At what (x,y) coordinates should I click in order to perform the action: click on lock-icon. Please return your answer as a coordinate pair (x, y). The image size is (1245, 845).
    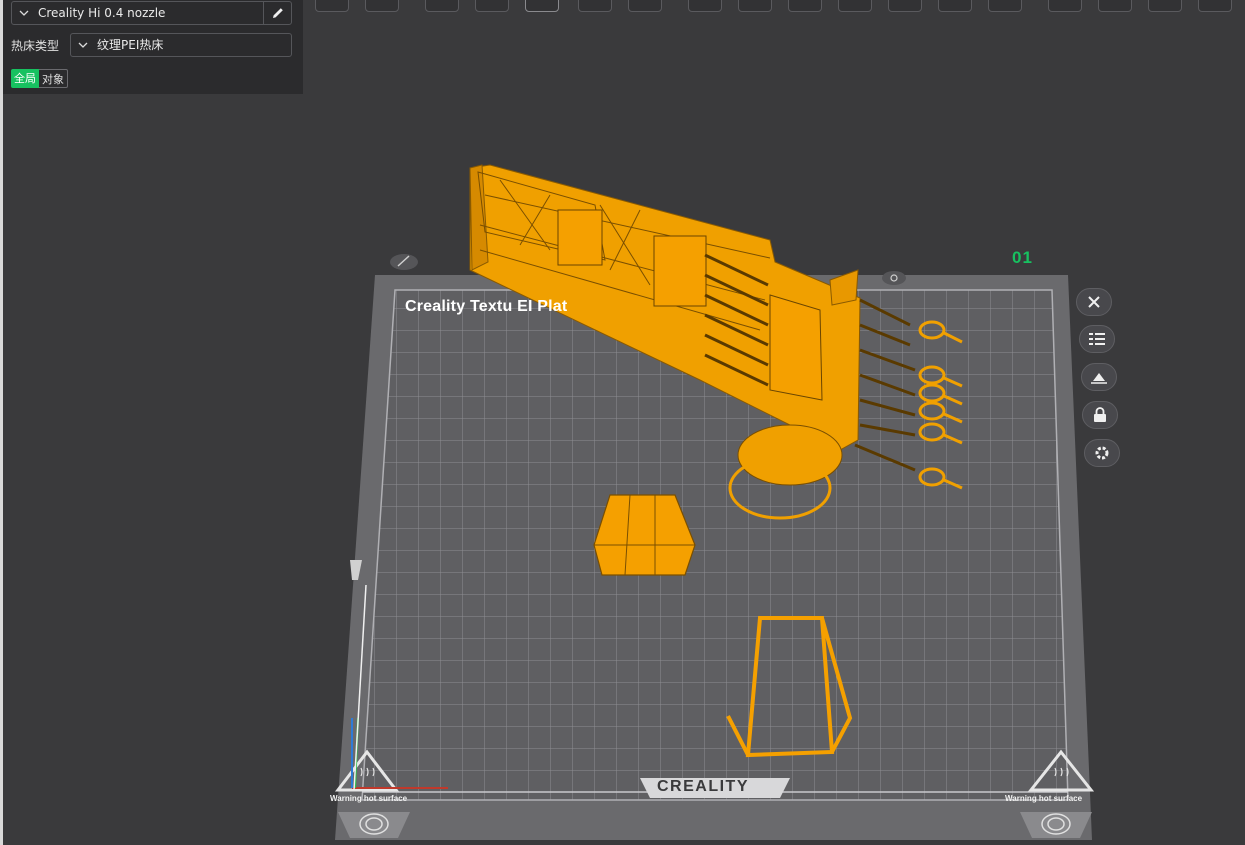
    Looking at the image, I should click on (1100, 414).